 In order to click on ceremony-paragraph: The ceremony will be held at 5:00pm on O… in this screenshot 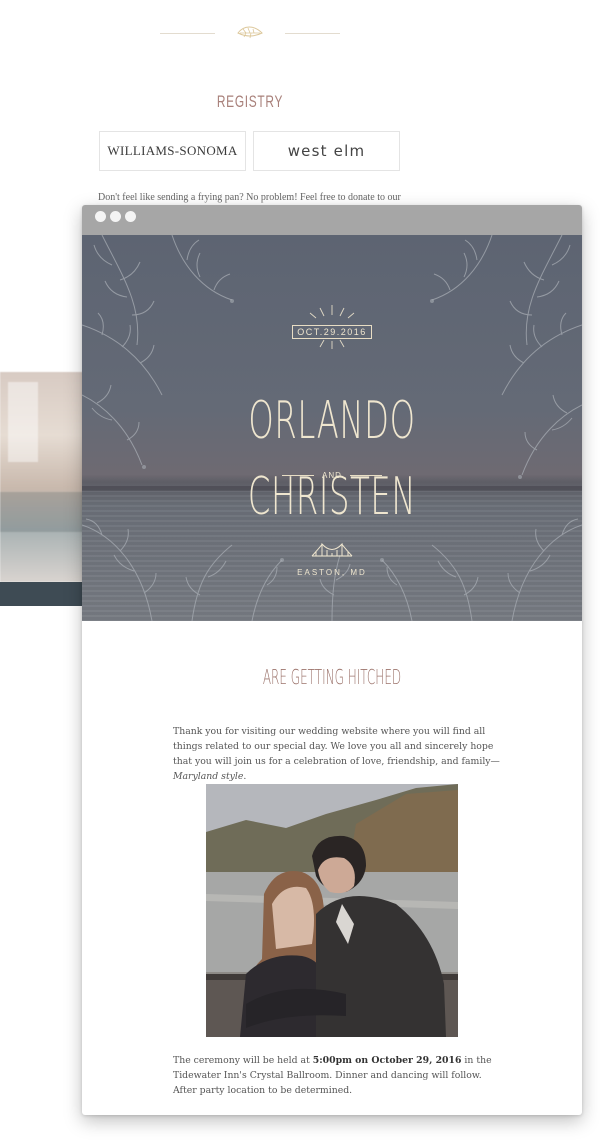, I will do `click(338, 1075)`.